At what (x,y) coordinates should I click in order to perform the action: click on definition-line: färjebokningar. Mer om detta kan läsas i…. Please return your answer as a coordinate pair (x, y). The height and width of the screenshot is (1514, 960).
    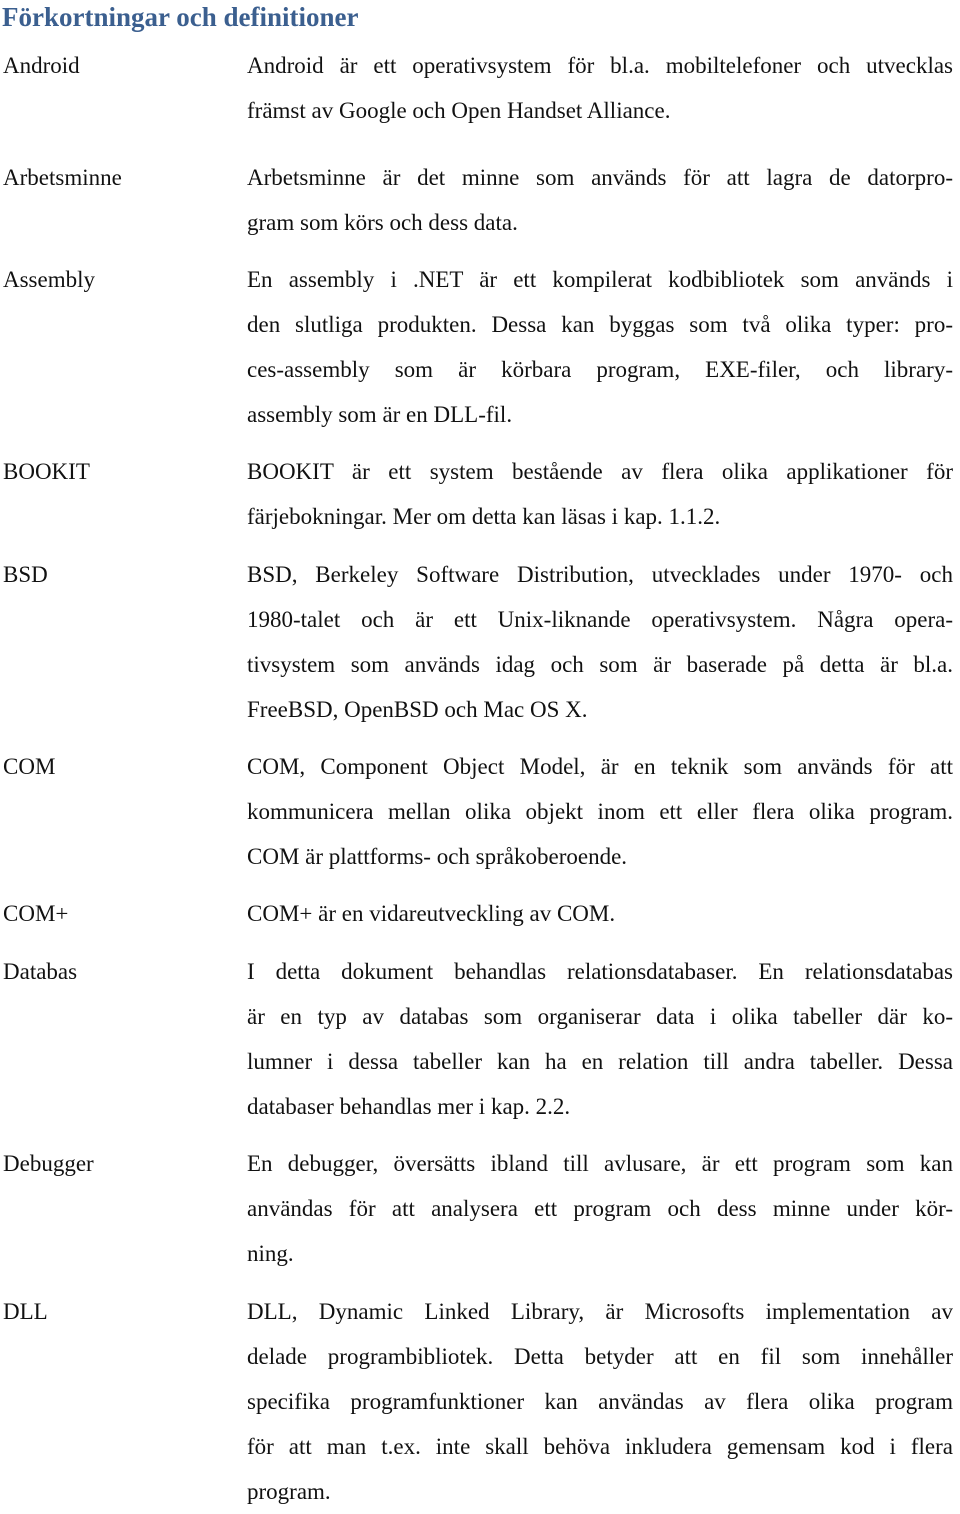
    Looking at the image, I should click on (484, 516).